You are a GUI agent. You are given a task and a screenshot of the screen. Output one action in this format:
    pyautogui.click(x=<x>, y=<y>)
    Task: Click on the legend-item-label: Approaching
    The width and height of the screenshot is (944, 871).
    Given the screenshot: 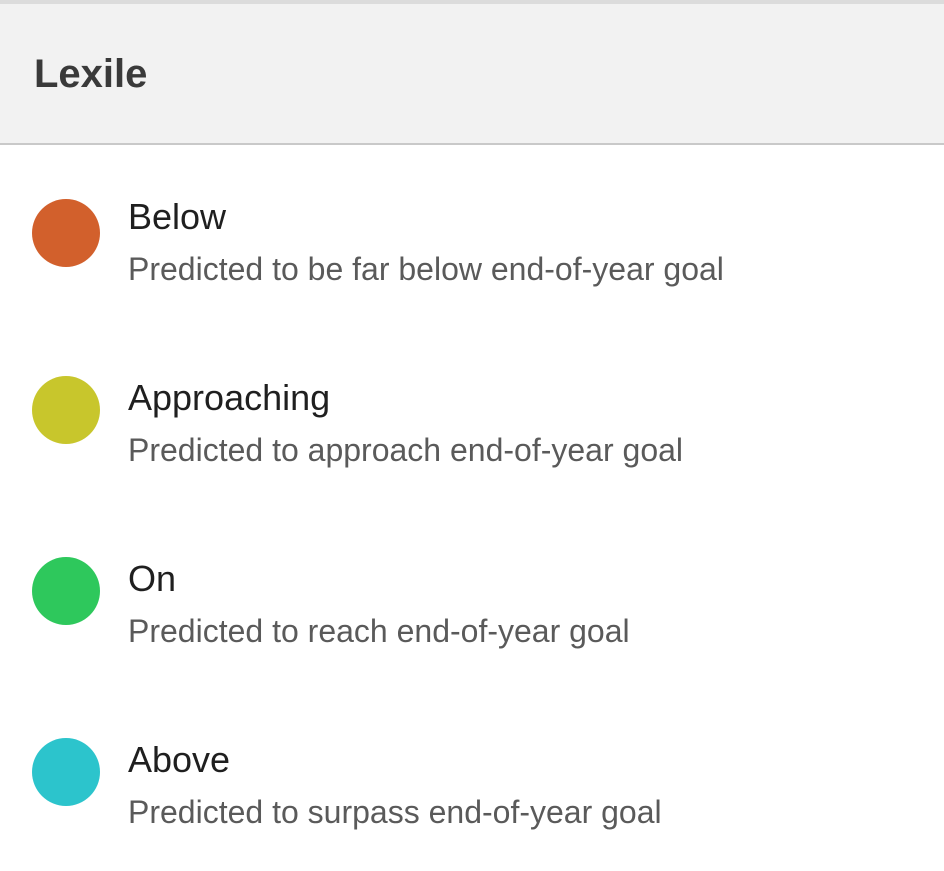 What is the action you would take?
    pyautogui.click(x=229, y=397)
    